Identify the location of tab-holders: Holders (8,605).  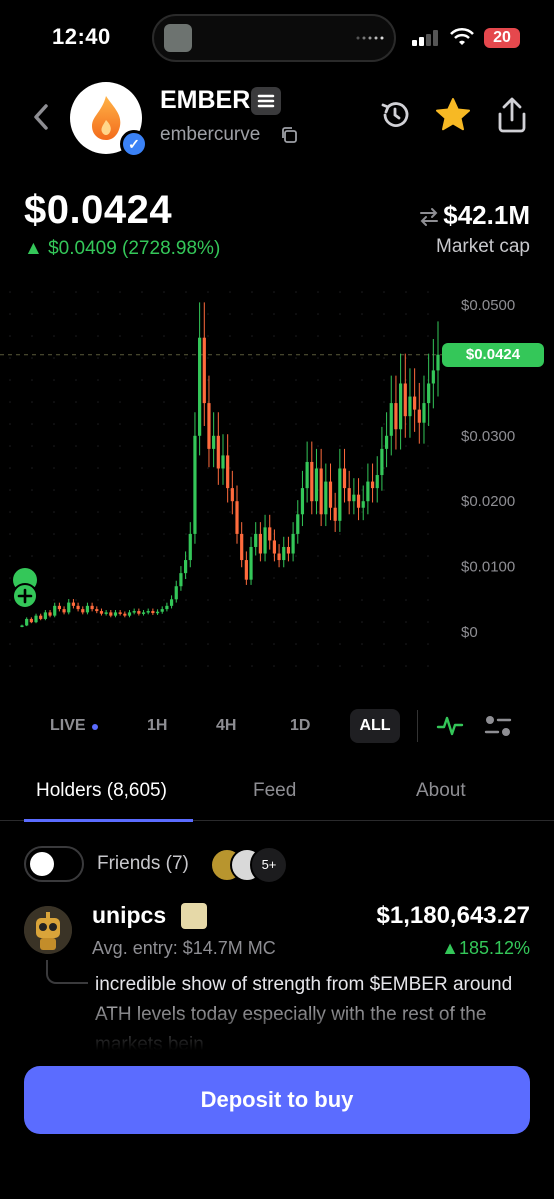
(101, 791).